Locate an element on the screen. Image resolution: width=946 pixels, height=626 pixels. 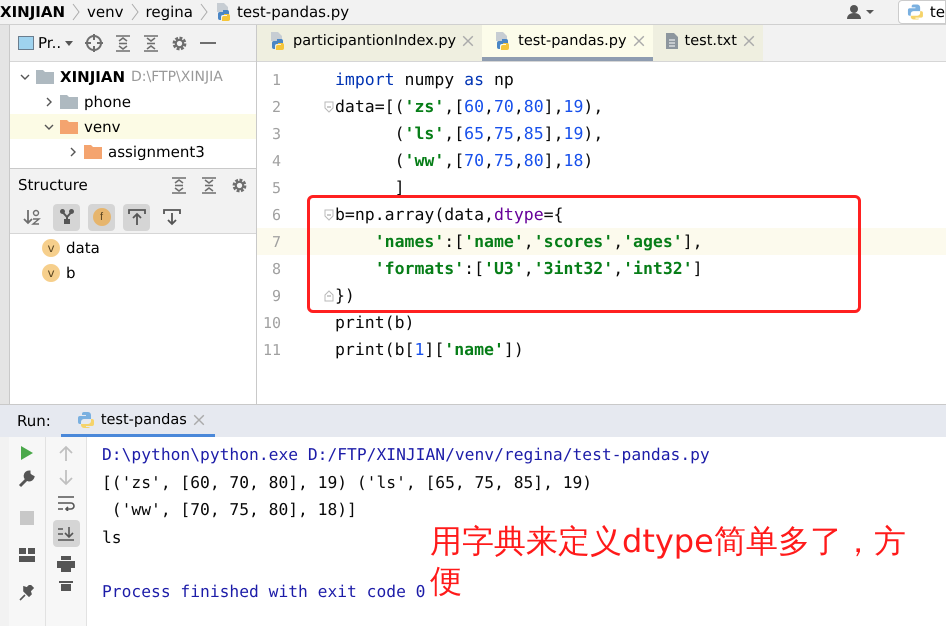
trash-icon is located at coordinates (66, 586).